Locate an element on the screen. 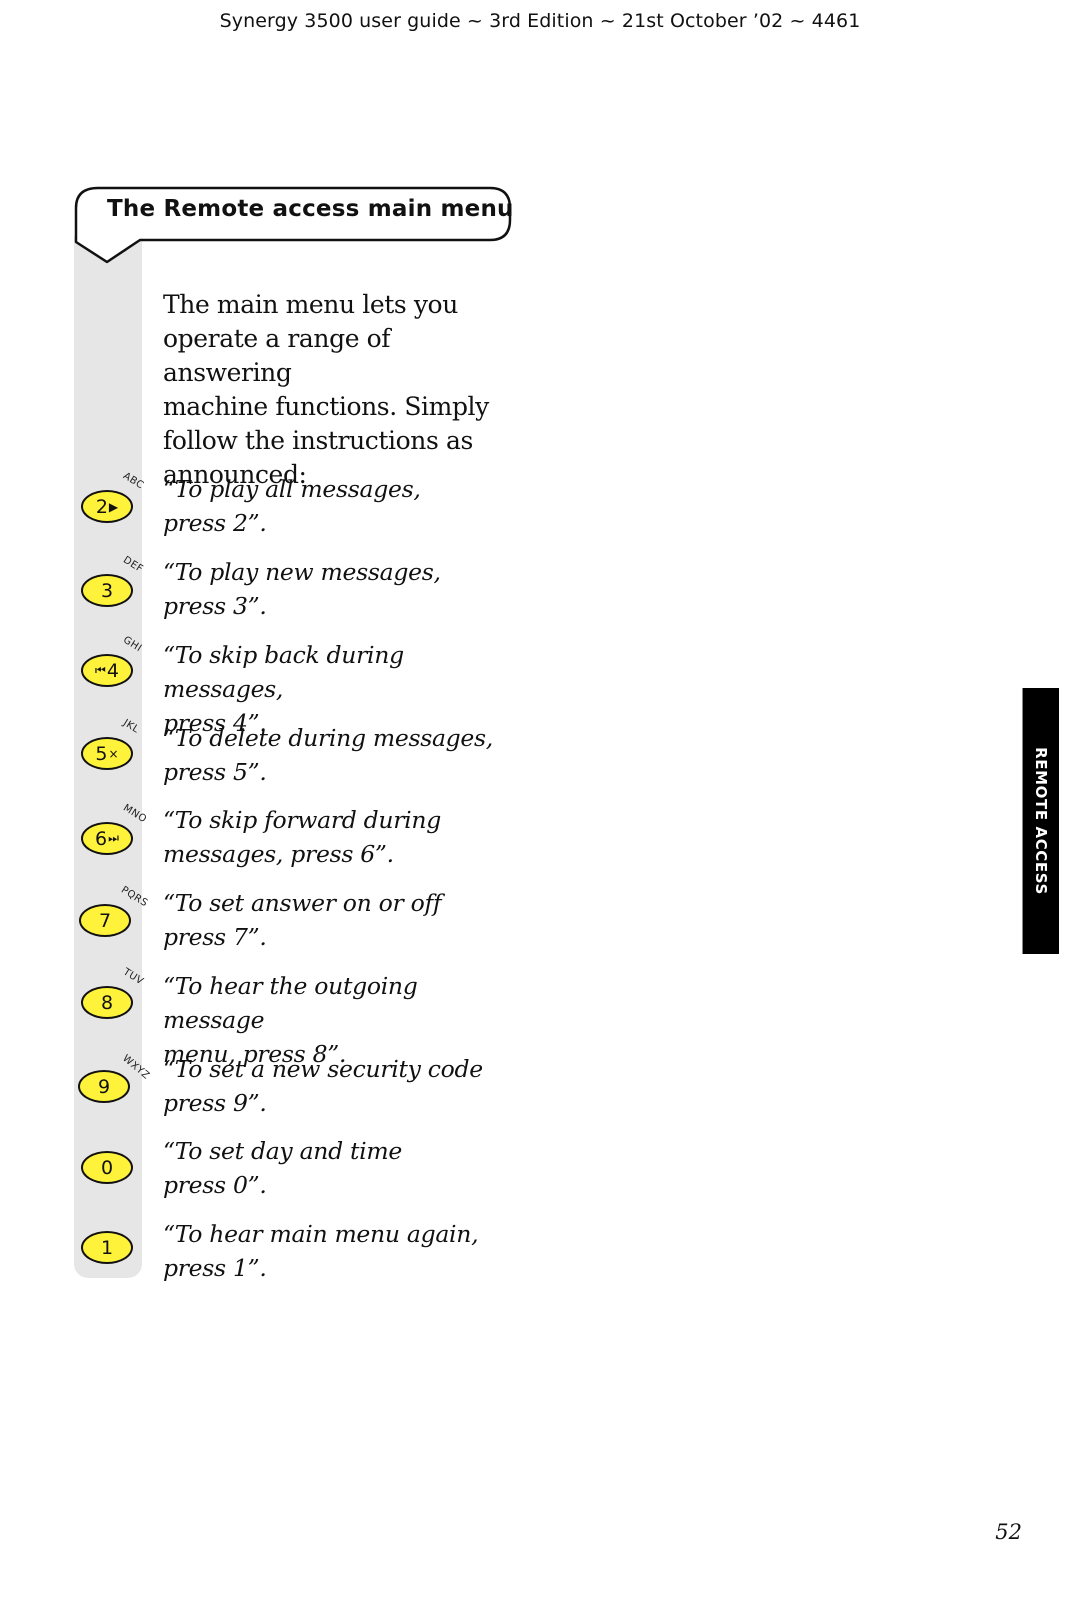 This screenshot has height=1599, width=1080. keypad-key-3: 3 DEF is located at coordinates (113, 581).